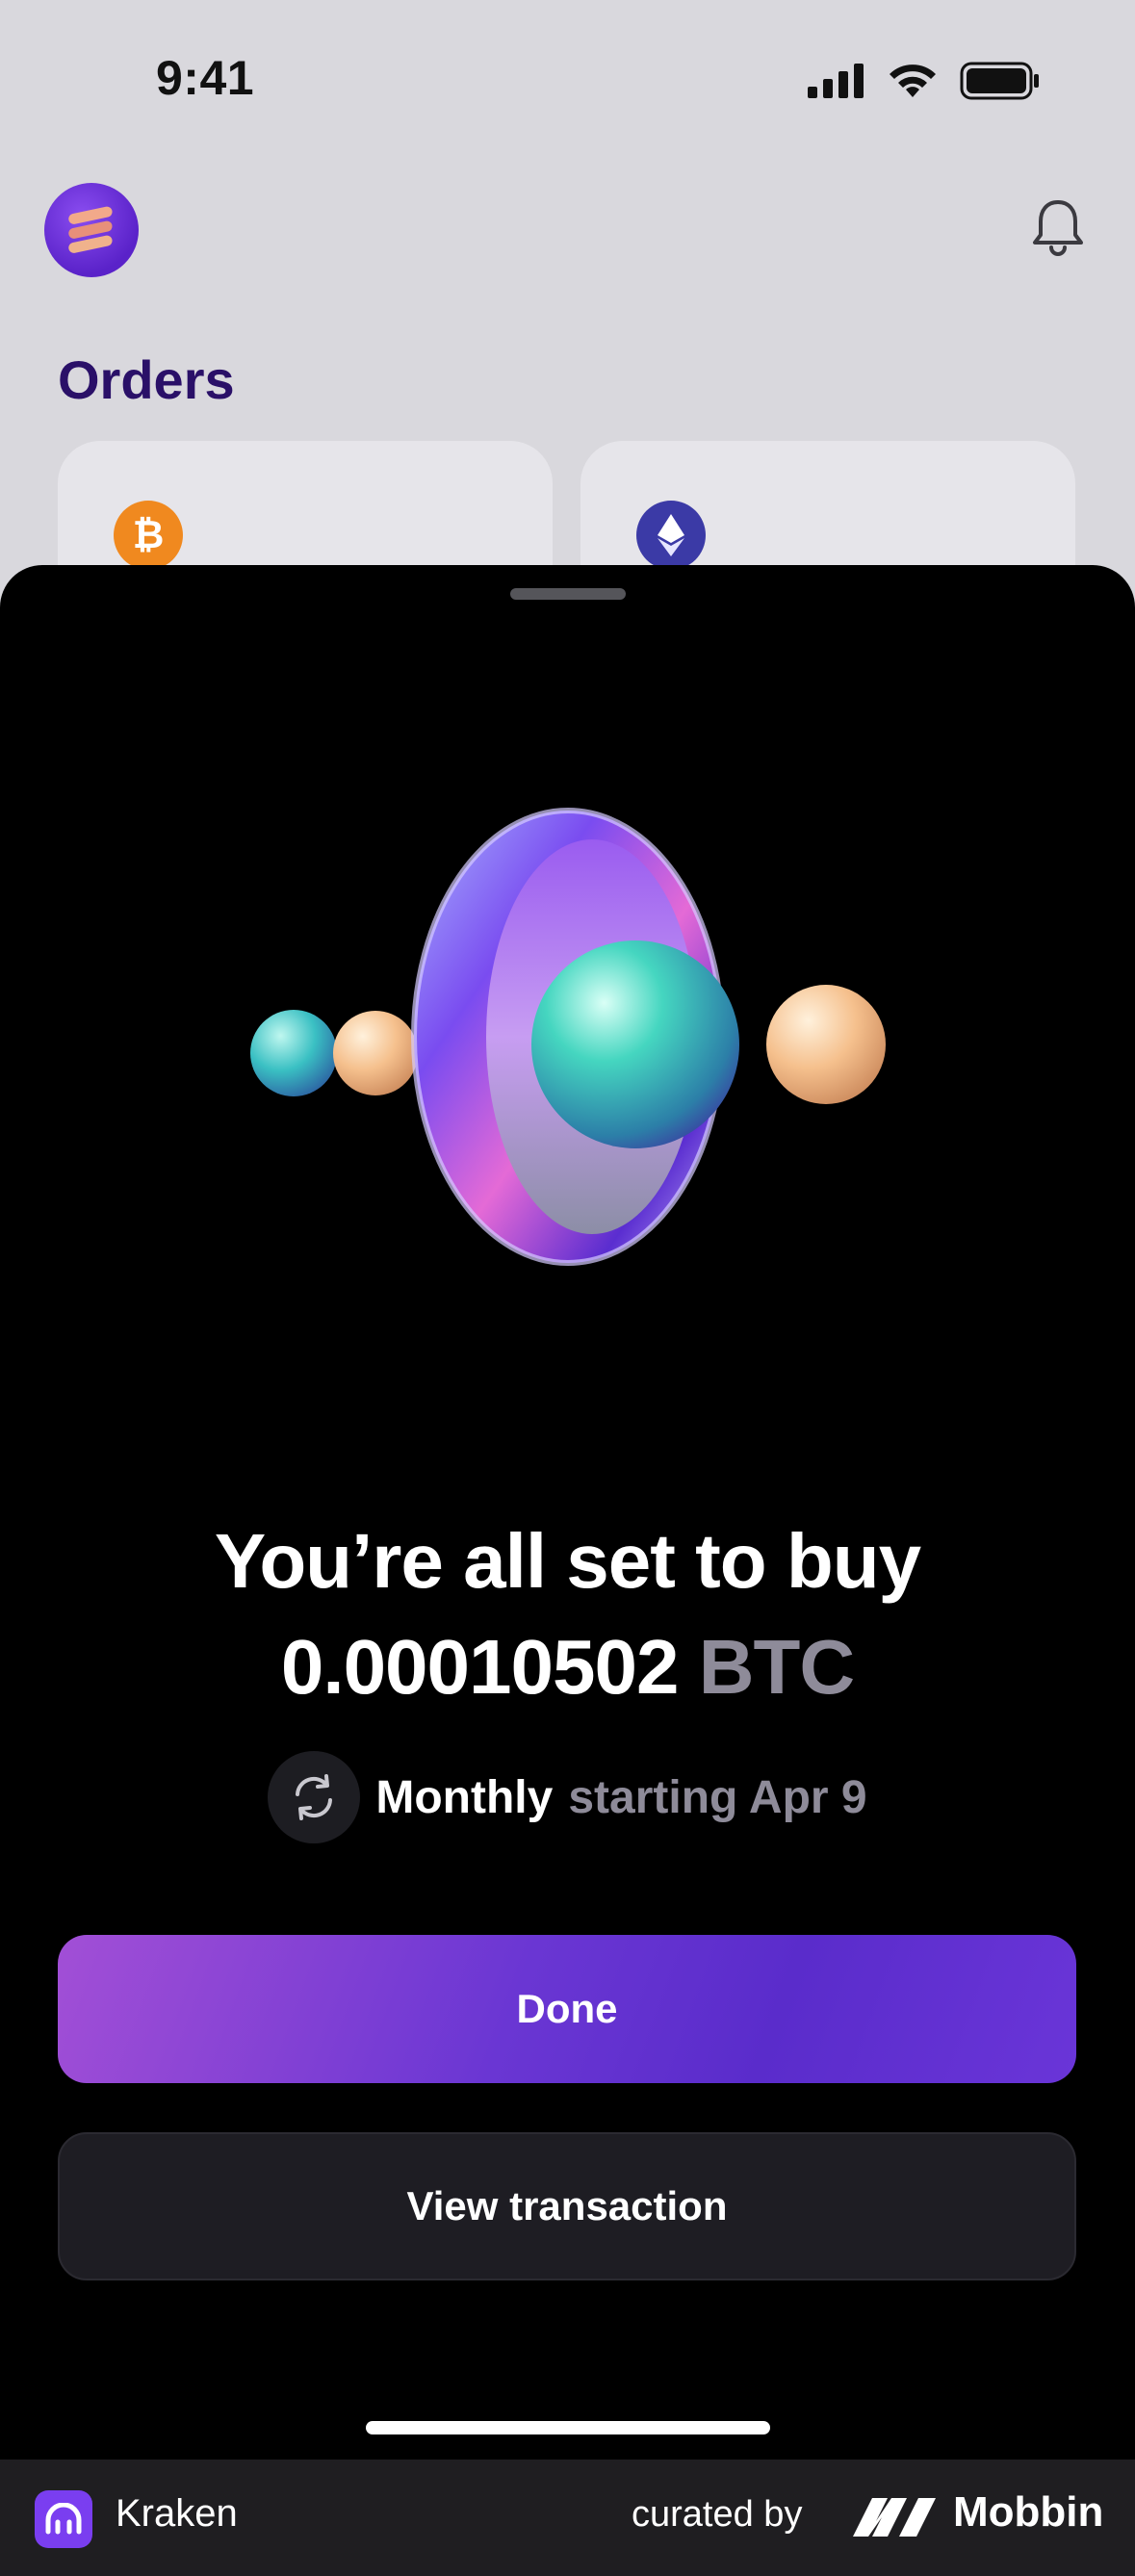 The height and width of the screenshot is (2576, 1135). Describe the element at coordinates (913, 80) in the screenshot. I see `wifi-icon` at that location.